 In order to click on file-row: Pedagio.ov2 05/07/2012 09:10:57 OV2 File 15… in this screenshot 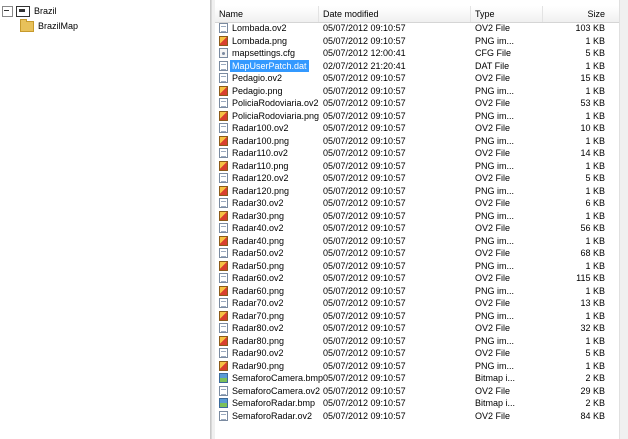, I will do `click(417, 78)`.